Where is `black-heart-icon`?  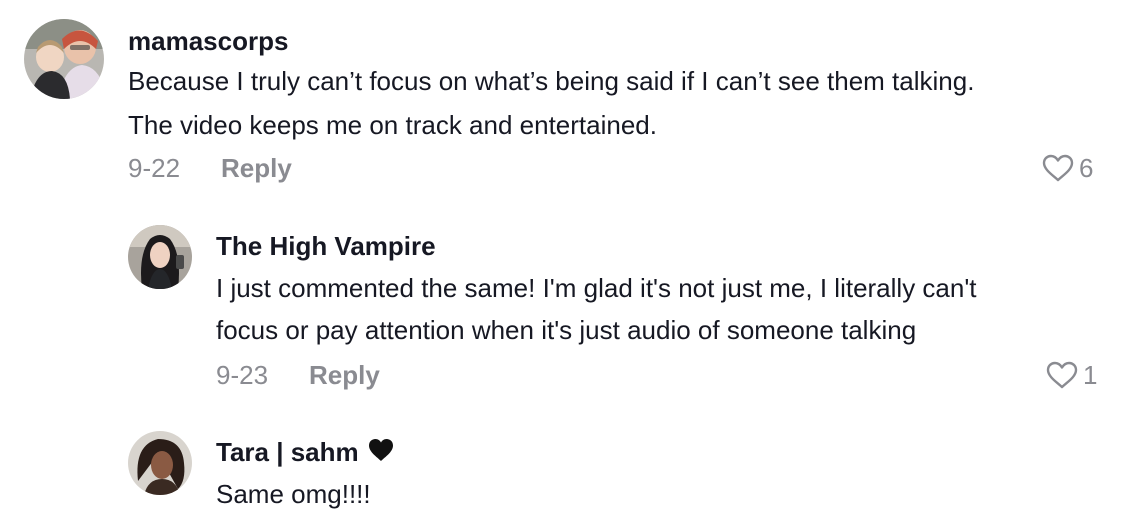
black-heart-icon is located at coordinates (381, 453).